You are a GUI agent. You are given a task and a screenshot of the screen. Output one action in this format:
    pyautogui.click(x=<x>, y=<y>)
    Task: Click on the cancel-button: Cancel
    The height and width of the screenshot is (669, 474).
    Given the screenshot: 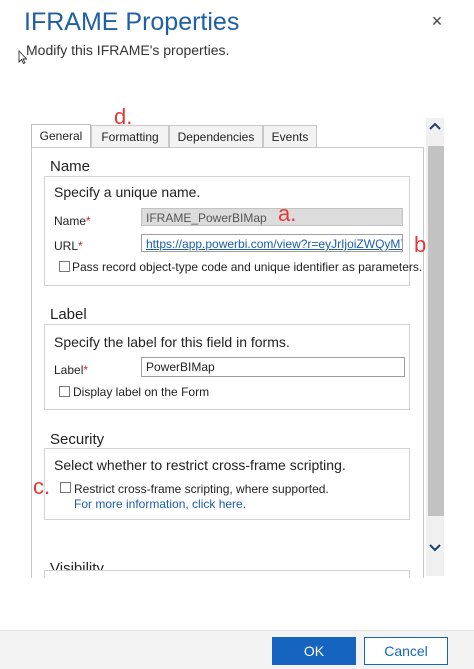 What is the action you would take?
    pyautogui.click(x=406, y=651)
    